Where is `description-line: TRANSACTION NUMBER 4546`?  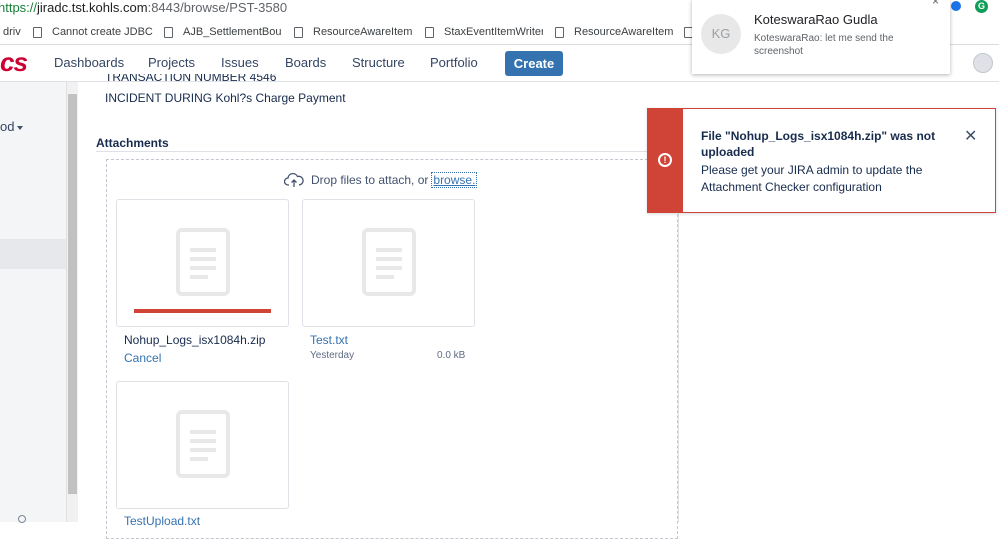 description-line: TRANSACTION NUMBER 4546 is located at coordinates (191, 78).